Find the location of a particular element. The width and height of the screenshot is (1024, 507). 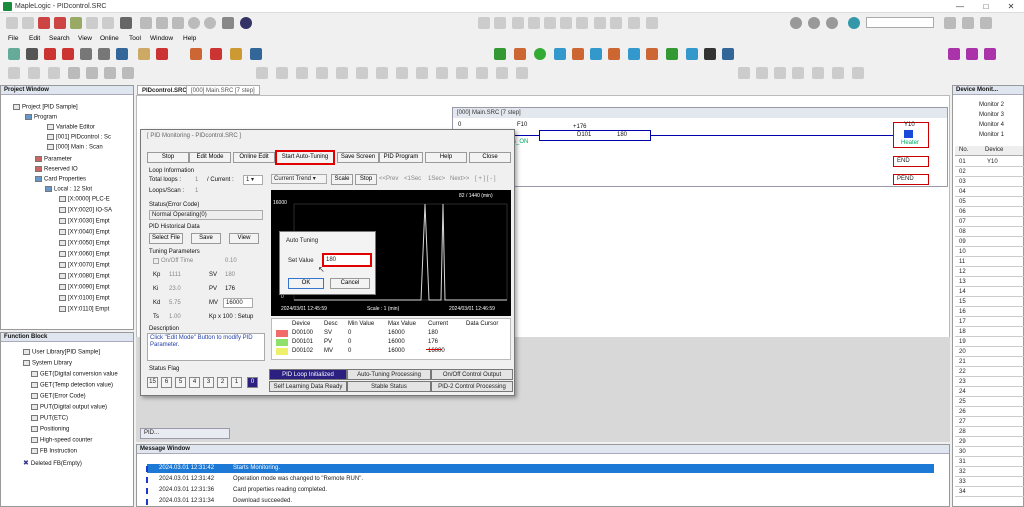

minimize-button: — is located at coordinates (960, 6).